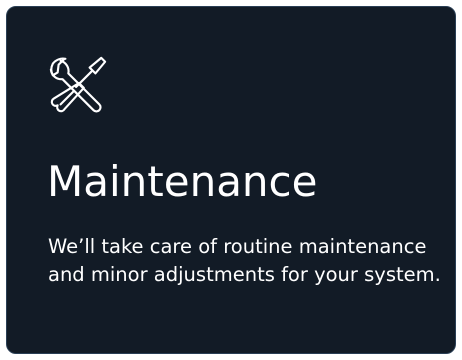 The image size is (462, 360). Describe the element at coordinates (78, 85) in the screenshot. I see `wrench-screwdriver-icon` at that location.